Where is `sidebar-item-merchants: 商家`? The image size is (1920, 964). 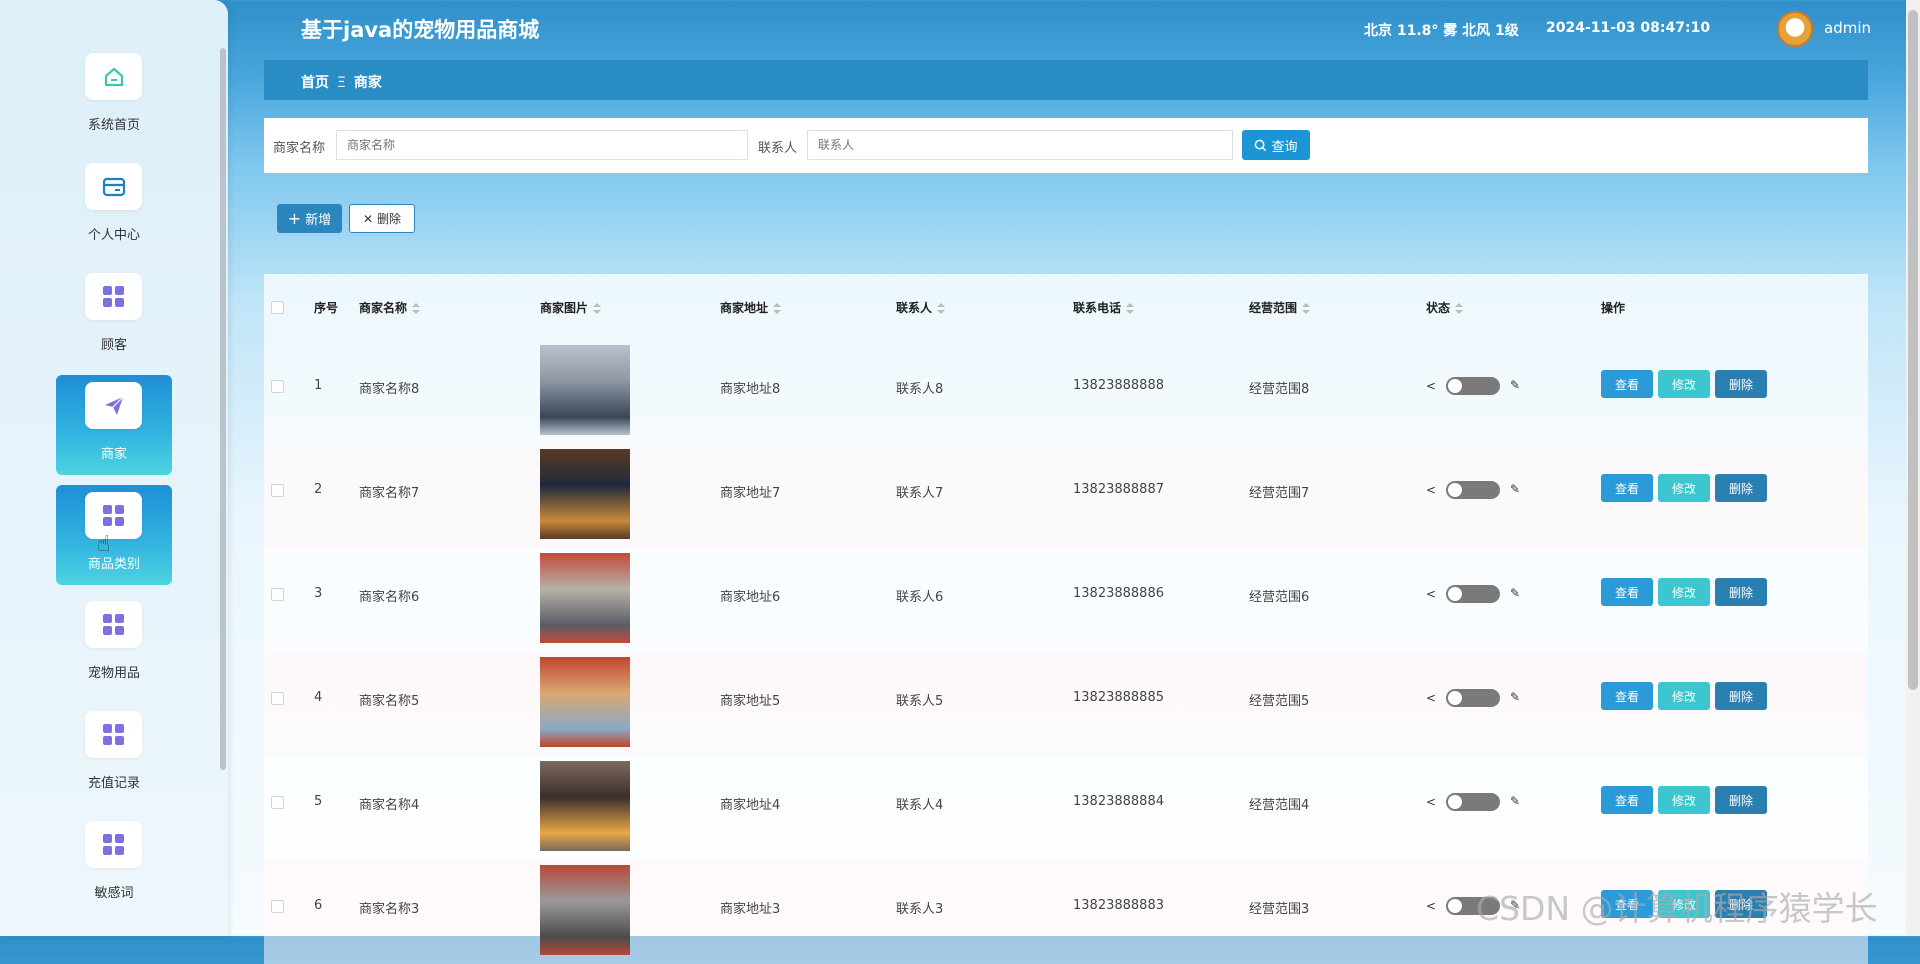 sidebar-item-merchants: 商家 is located at coordinates (114, 425).